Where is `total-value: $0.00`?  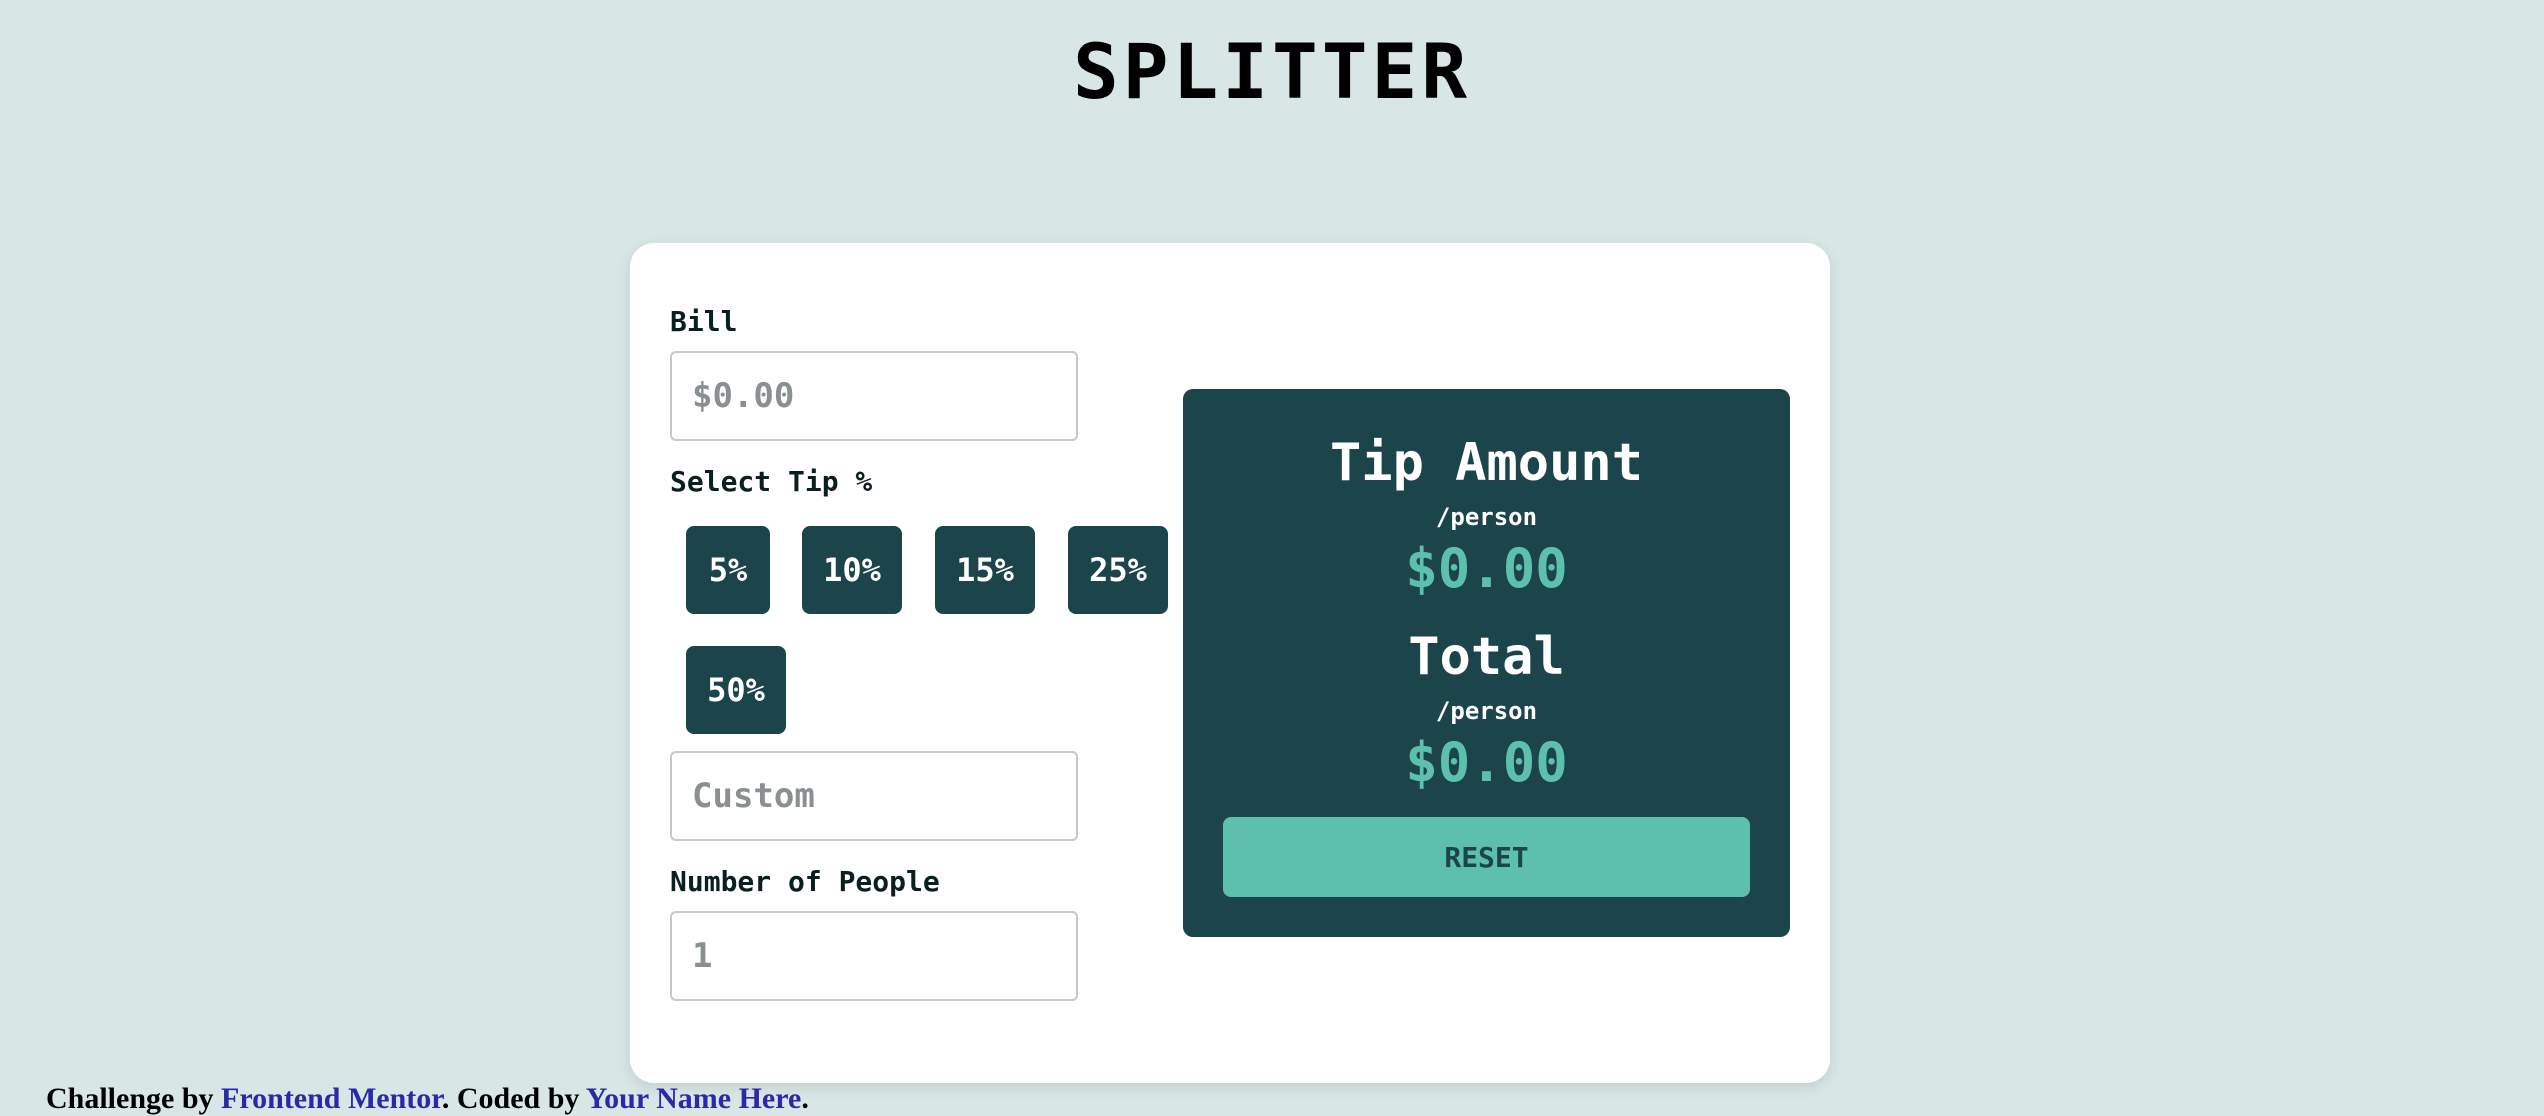 total-value: $0.00 is located at coordinates (1486, 762).